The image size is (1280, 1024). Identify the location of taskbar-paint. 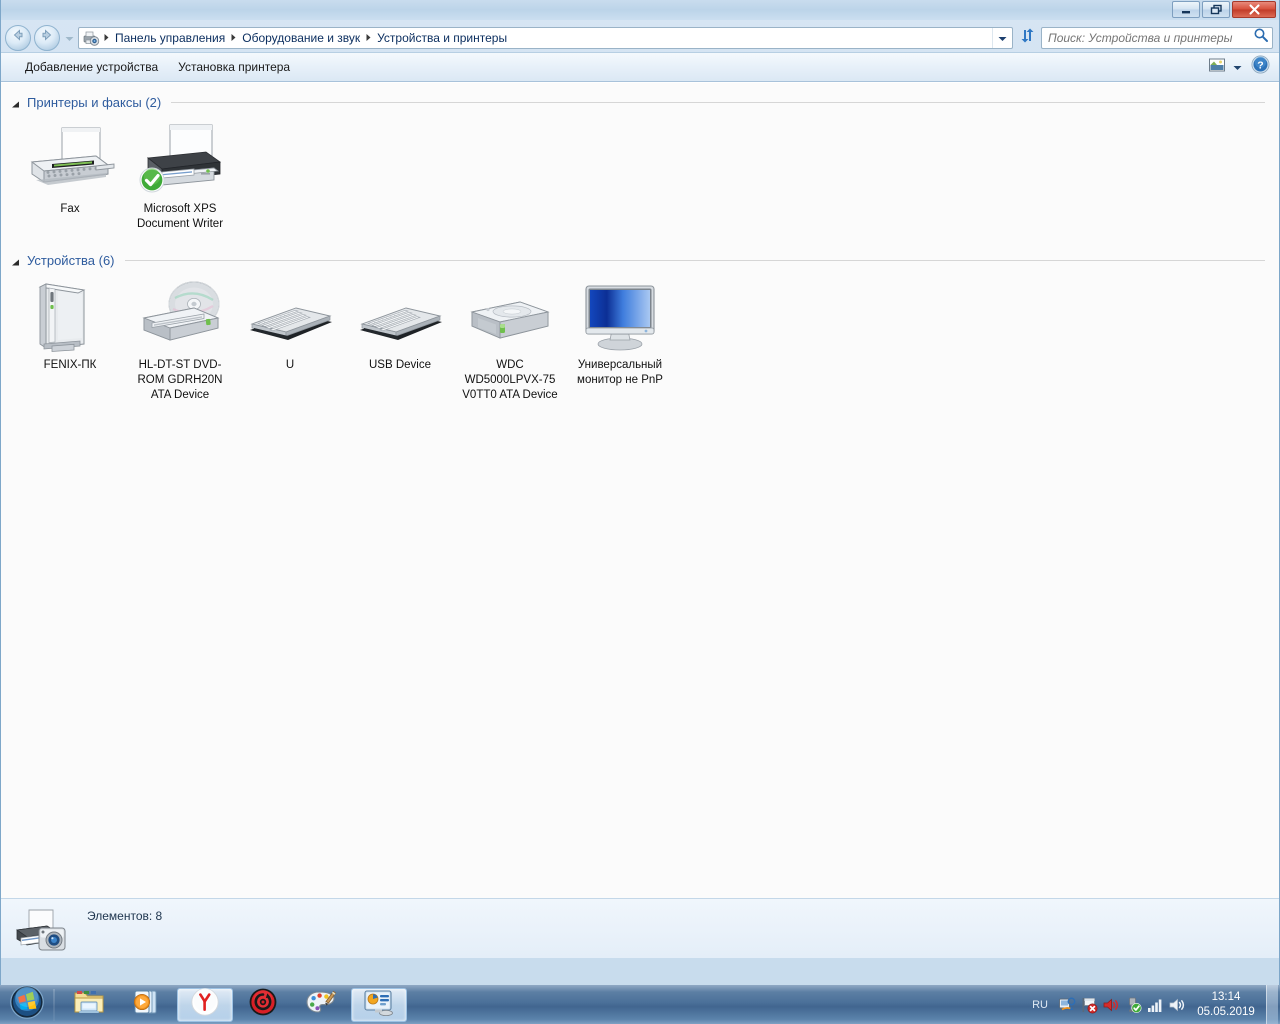
(321, 1005).